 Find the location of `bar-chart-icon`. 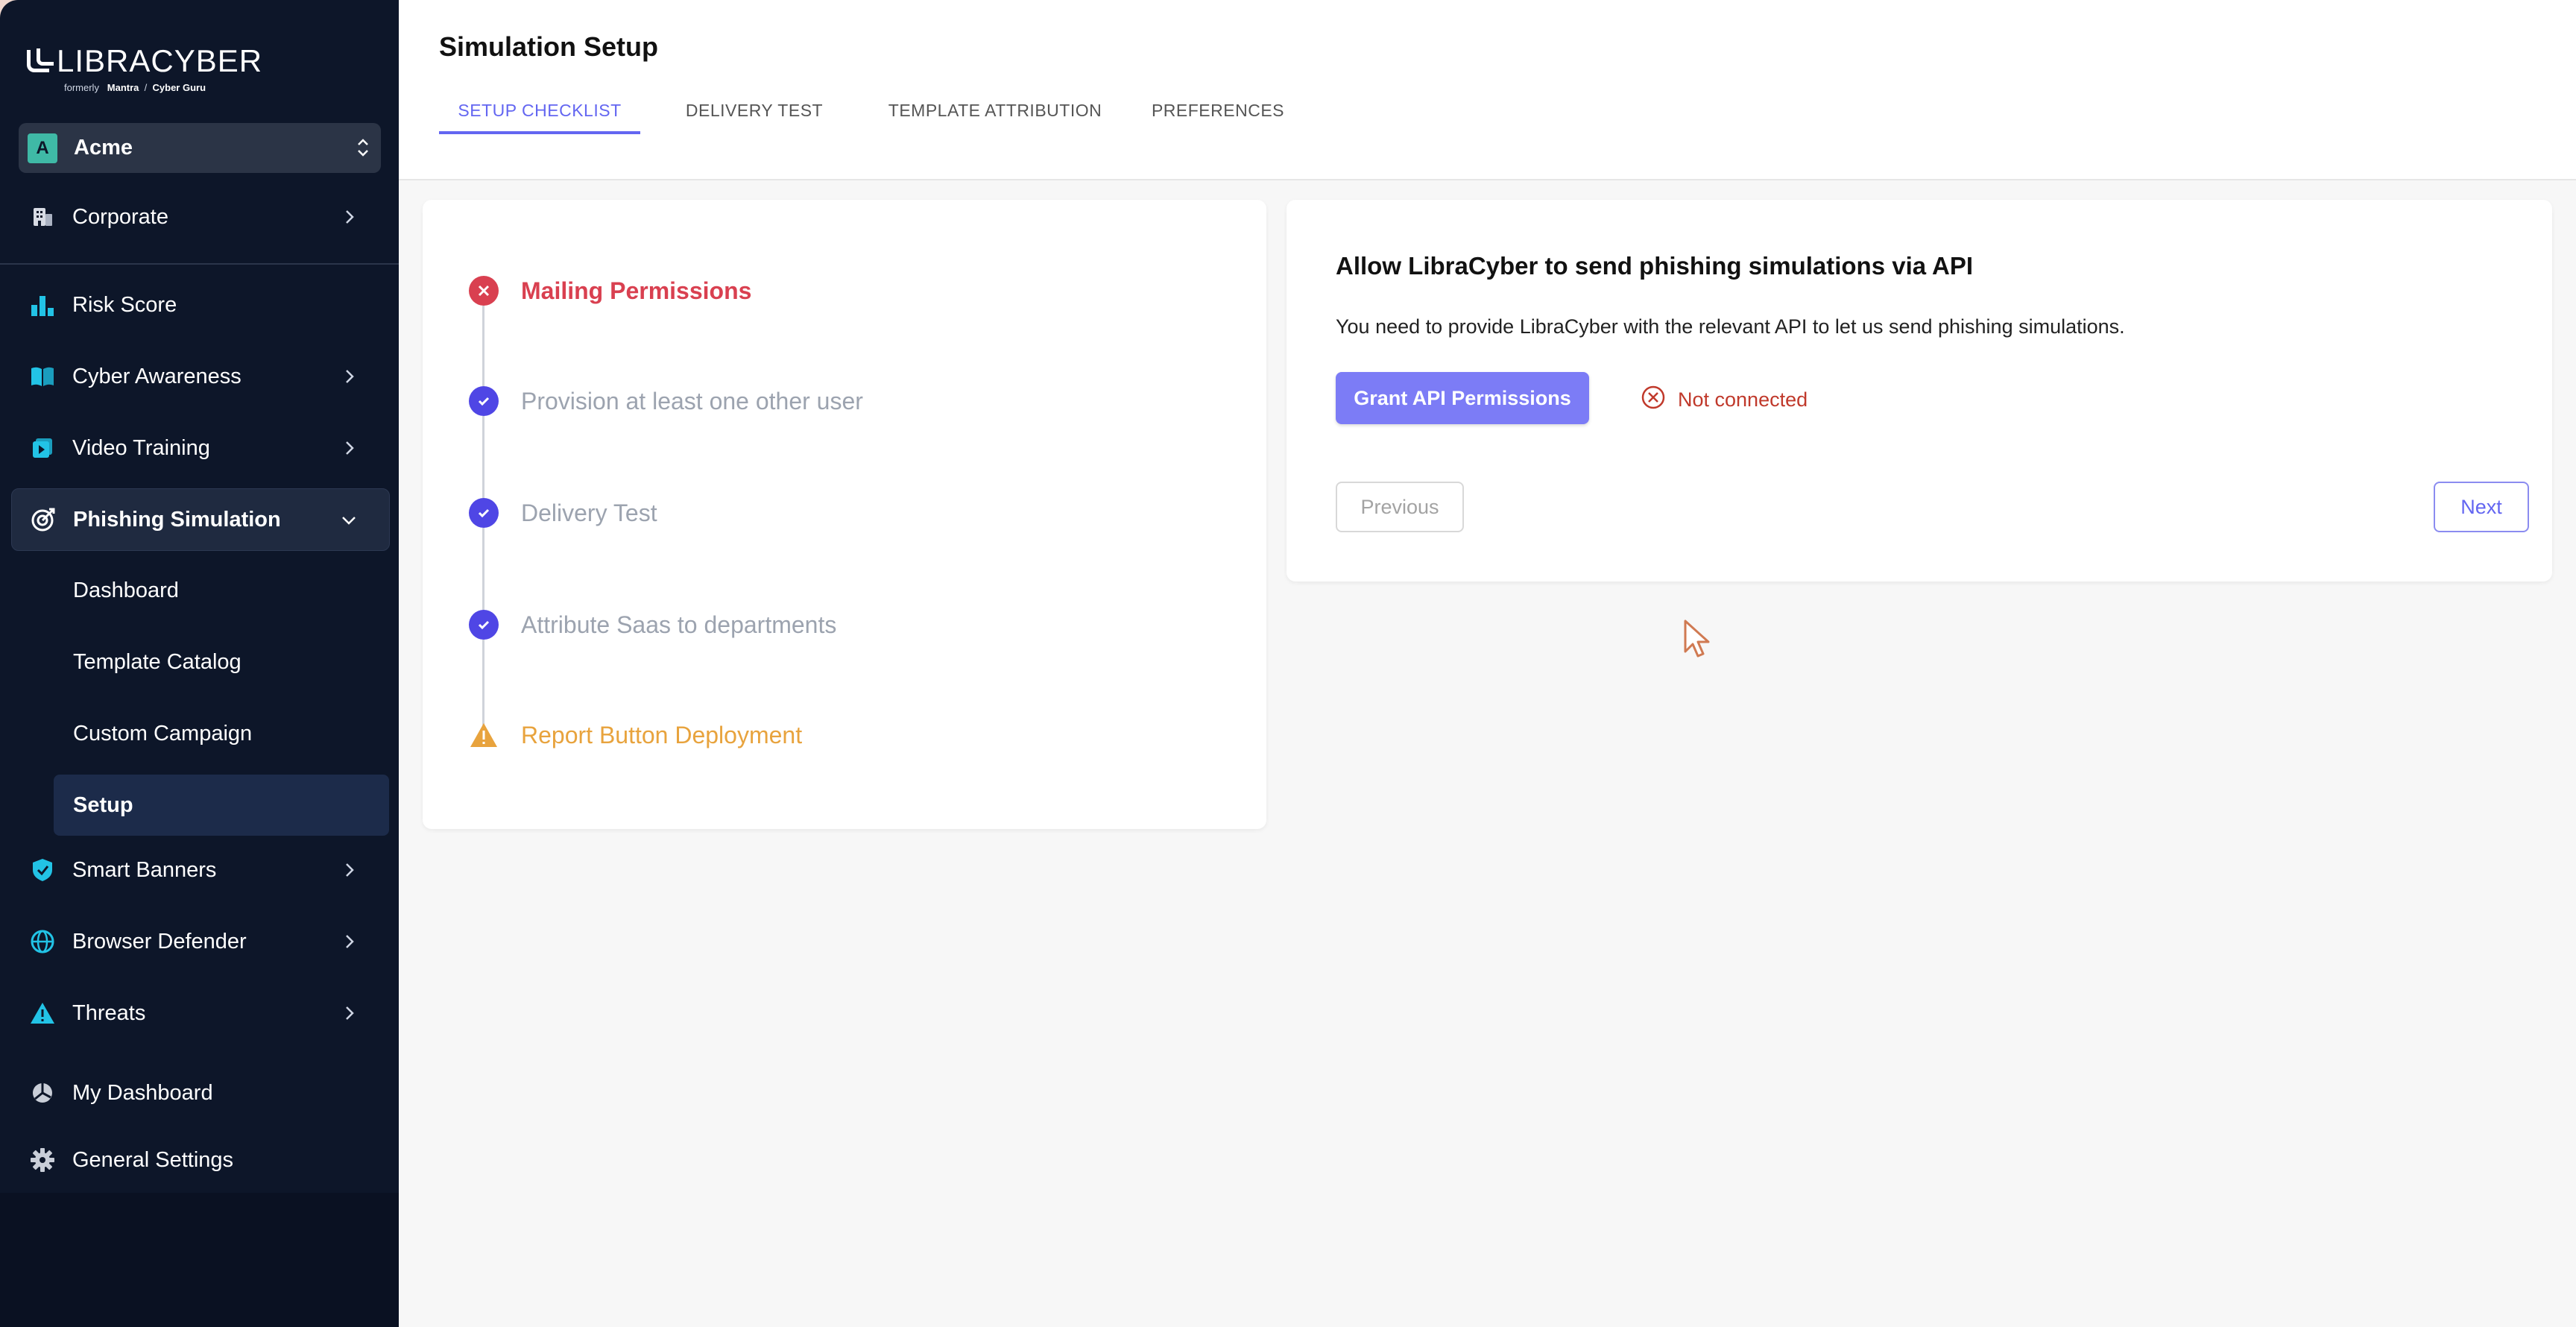

bar-chart-icon is located at coordinates (42, 305).